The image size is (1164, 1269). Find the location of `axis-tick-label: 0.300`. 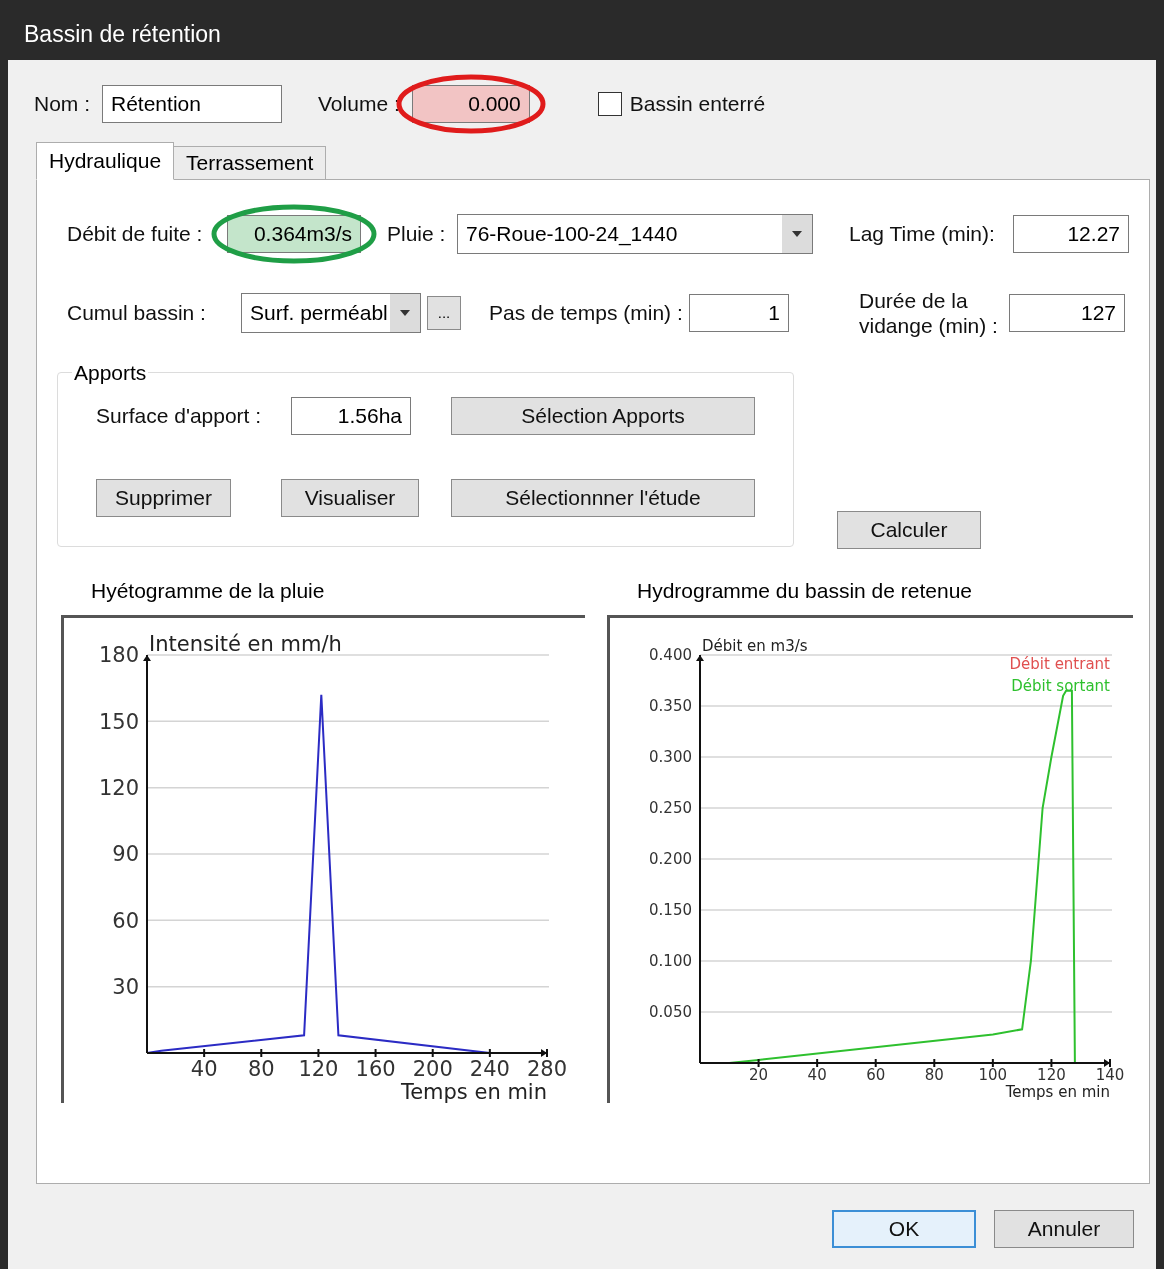

axis-tick-label: 0.300 is located at coordinates (670, 756).